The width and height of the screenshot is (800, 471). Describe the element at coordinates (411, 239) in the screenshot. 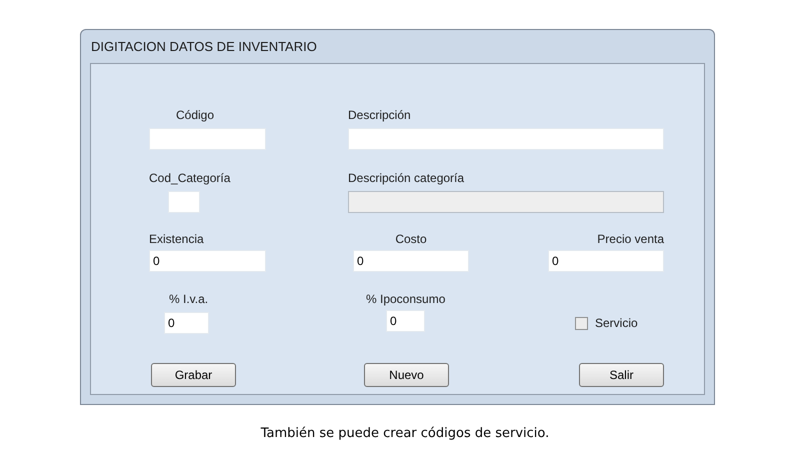

I see `field-label: Costo` at that location.